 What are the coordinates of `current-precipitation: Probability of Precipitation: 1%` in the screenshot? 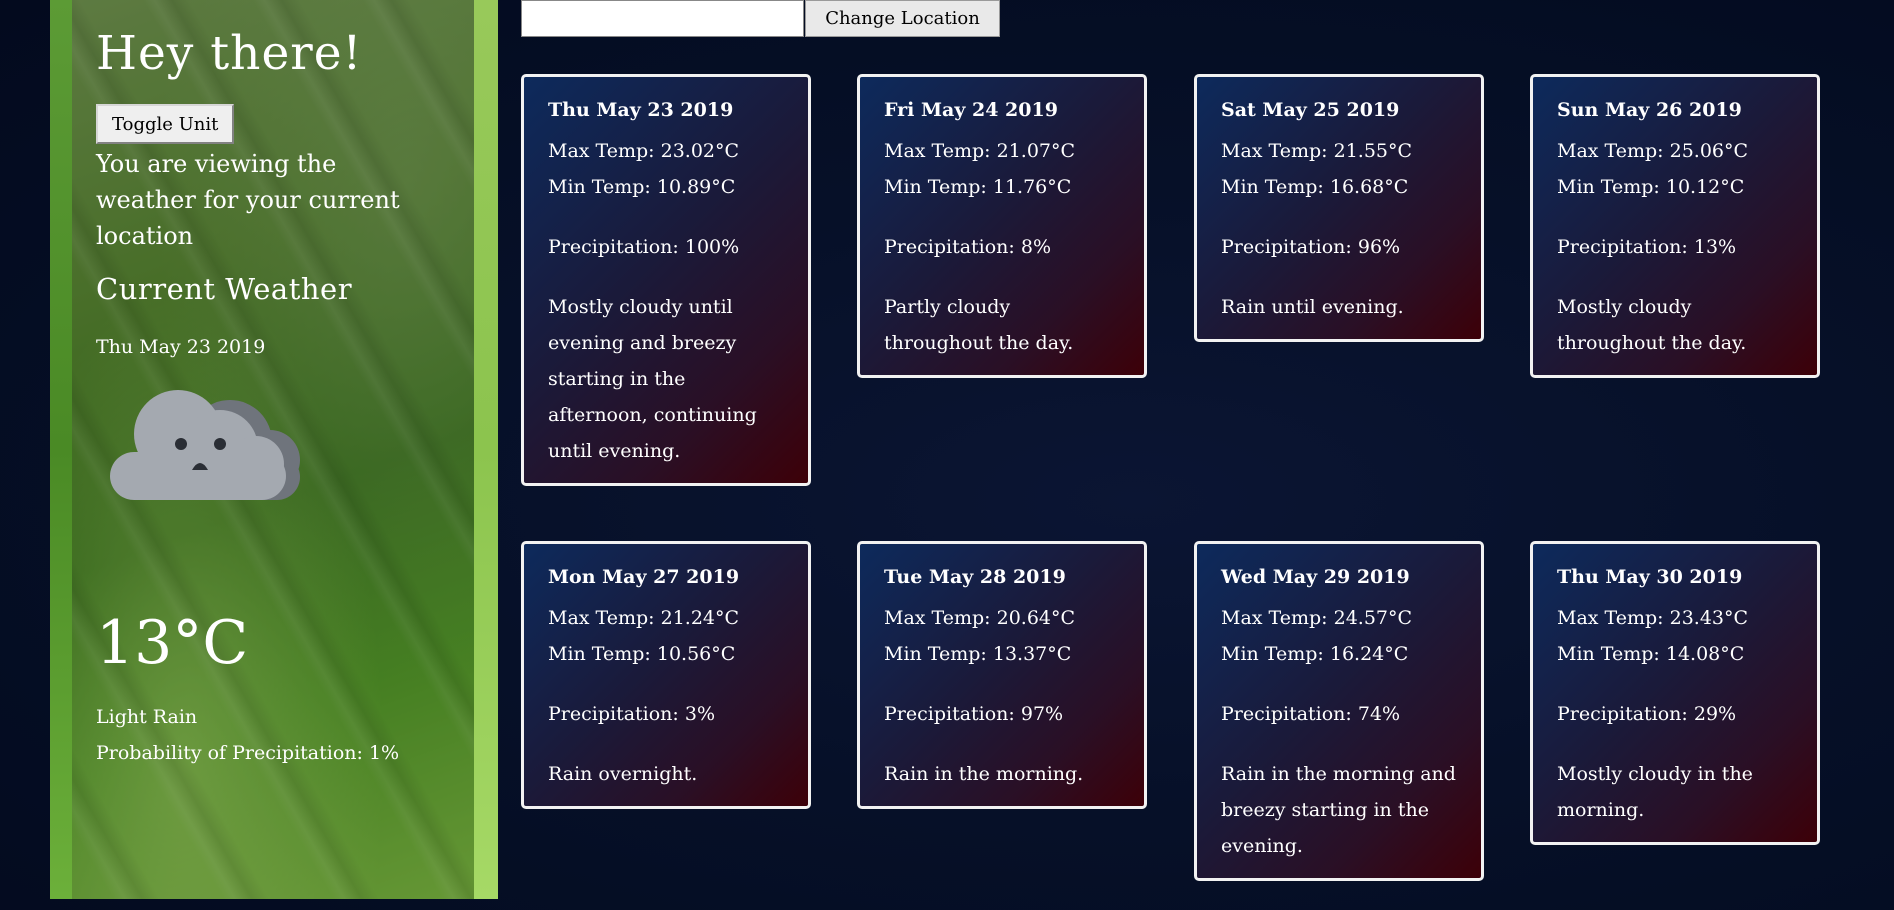 It's located at (248, 753).